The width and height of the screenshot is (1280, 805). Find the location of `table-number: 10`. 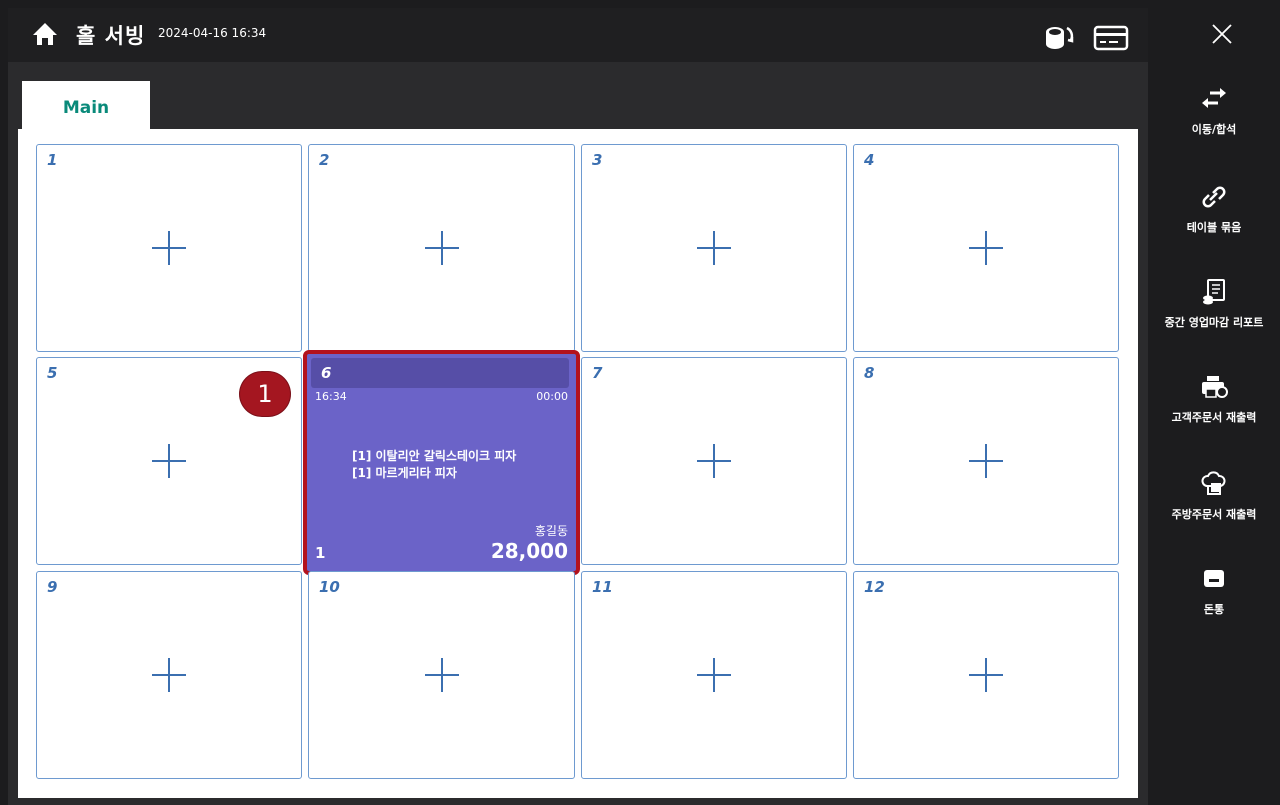

table-number: 10 is located at coordinates (329, 587).